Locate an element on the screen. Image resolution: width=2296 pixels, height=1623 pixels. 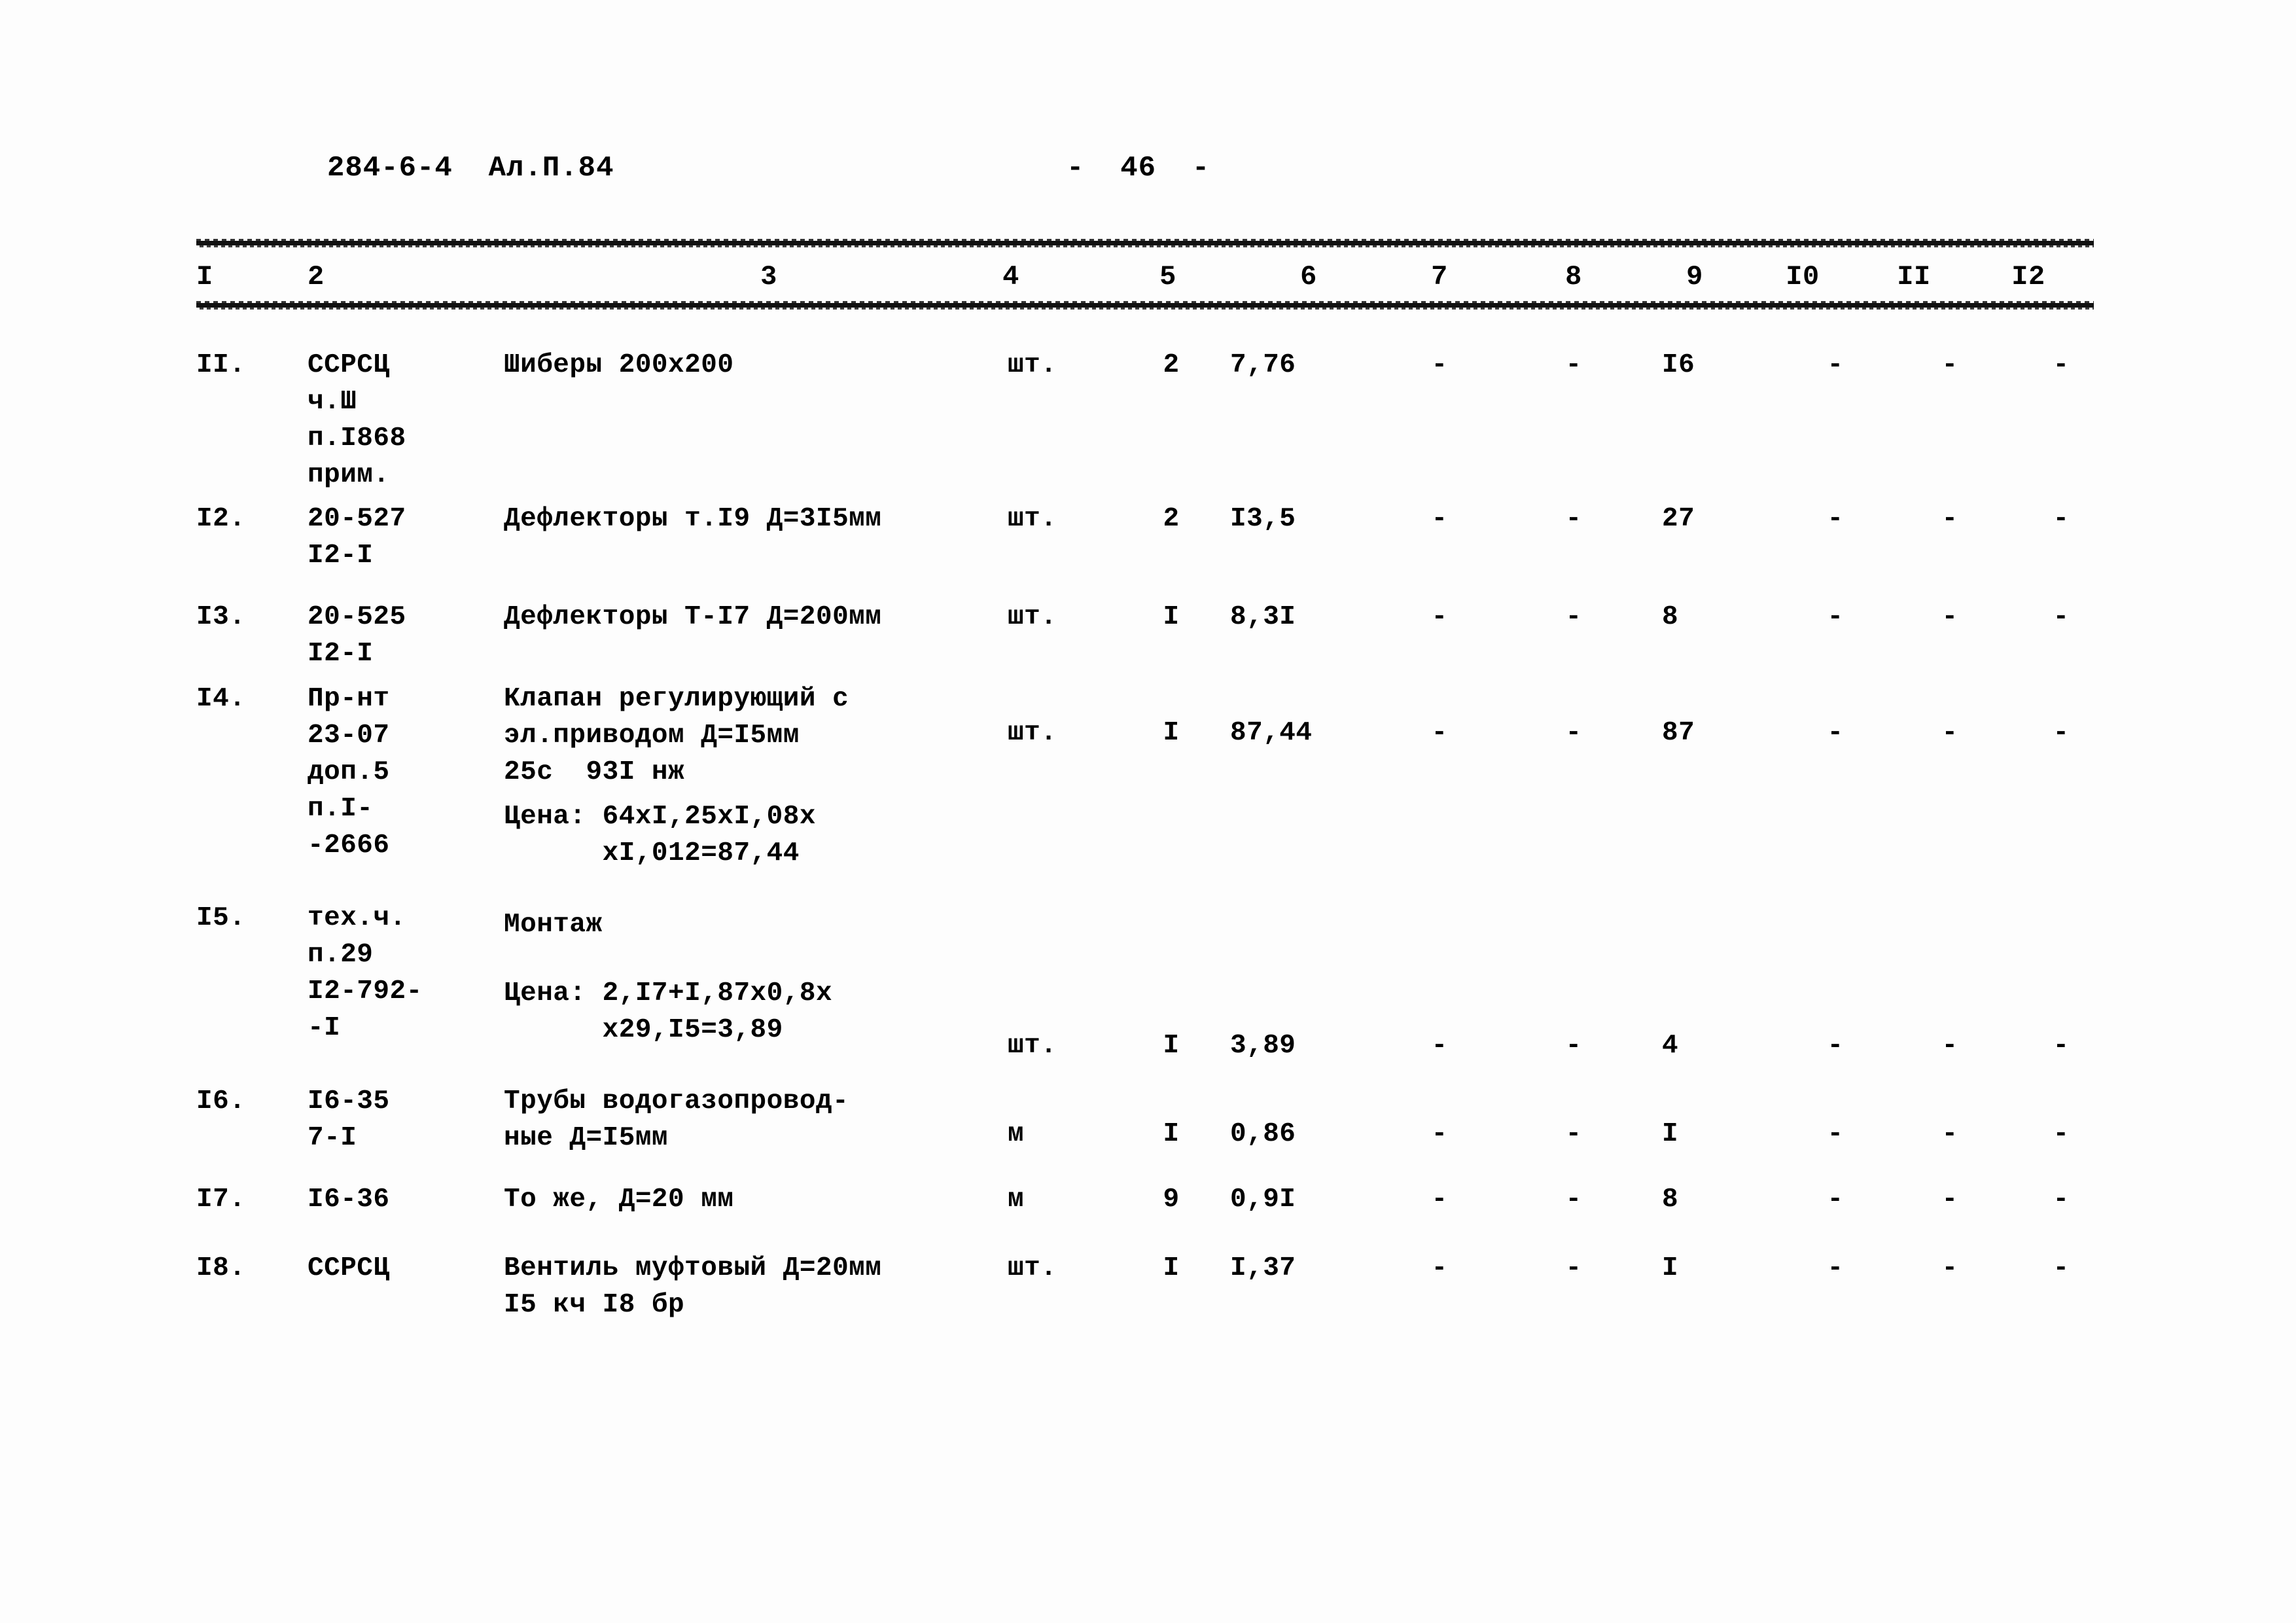
row-price: 0,86 is located at coordinates (1263, 1134).